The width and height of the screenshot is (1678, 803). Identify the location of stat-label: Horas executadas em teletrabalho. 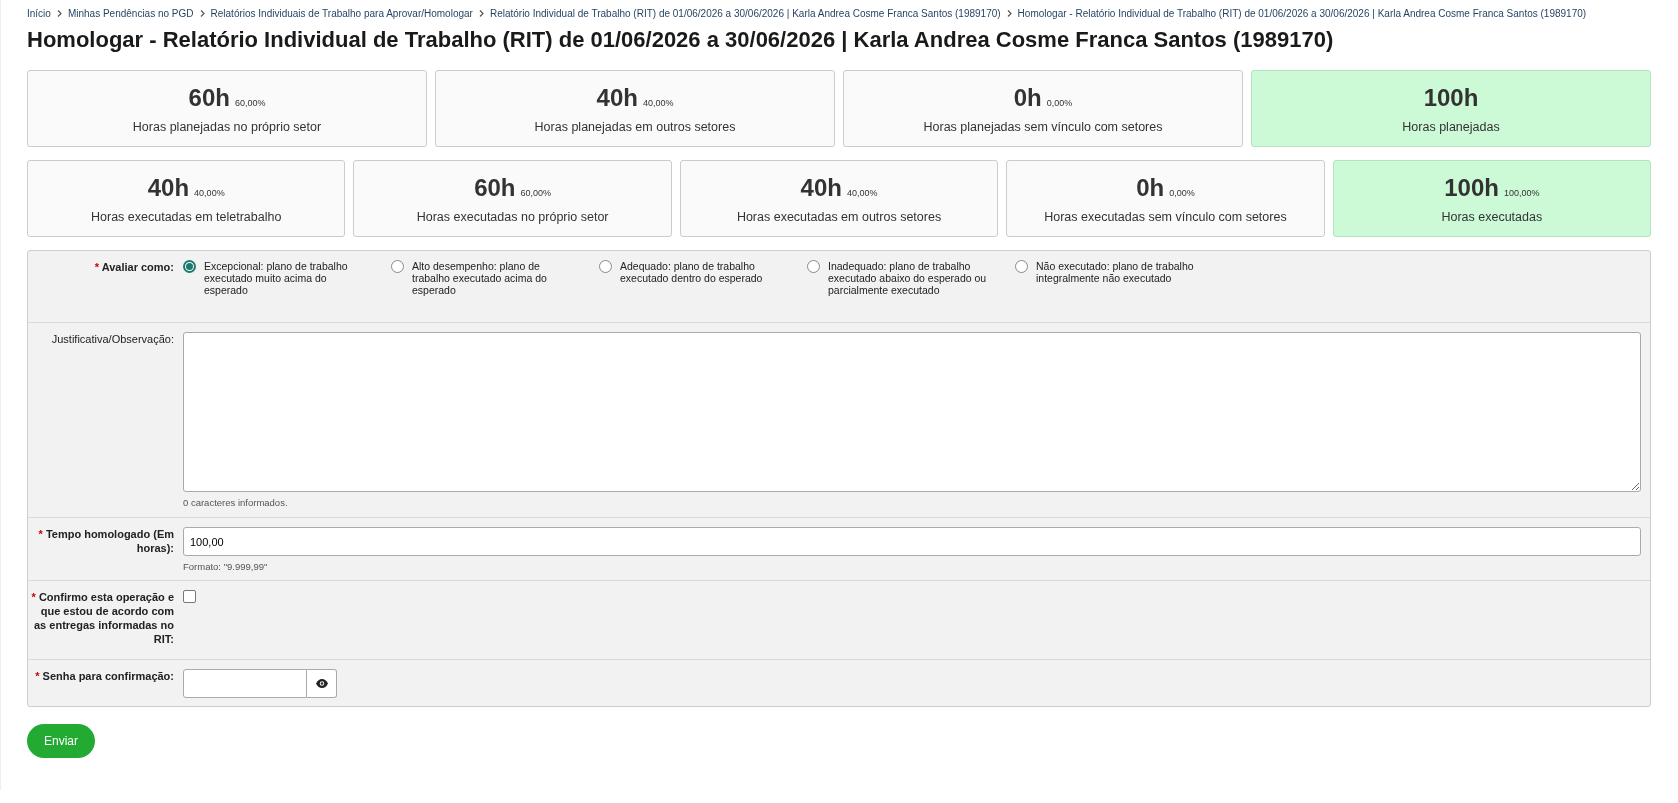
(186, 216).